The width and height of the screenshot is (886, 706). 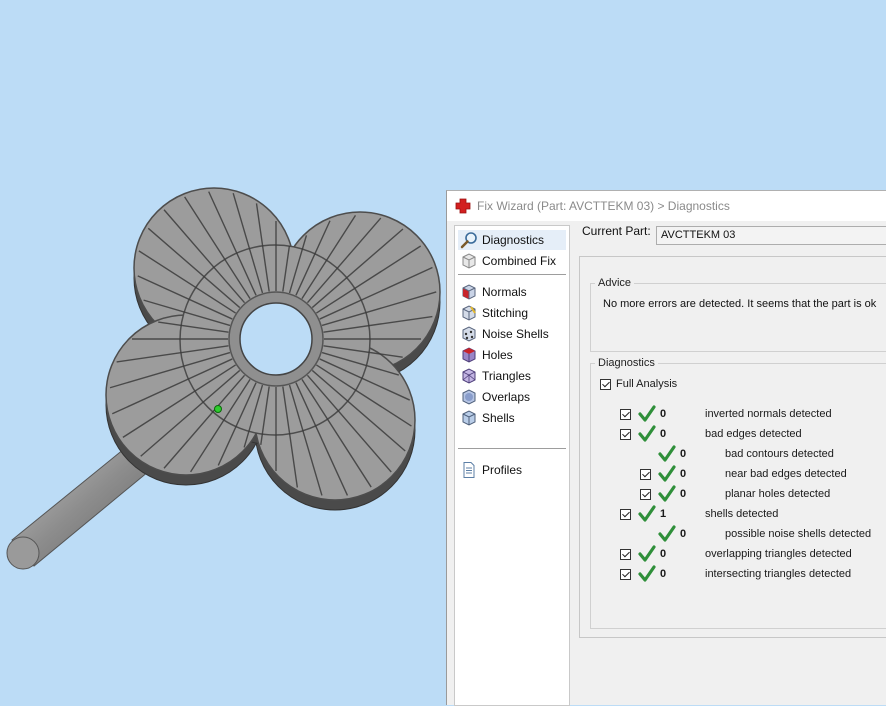 What do you see at coordinates (504, 292) in the screenshot?
I see `nav-item-label: Normals` at bounding box center [504, 292].